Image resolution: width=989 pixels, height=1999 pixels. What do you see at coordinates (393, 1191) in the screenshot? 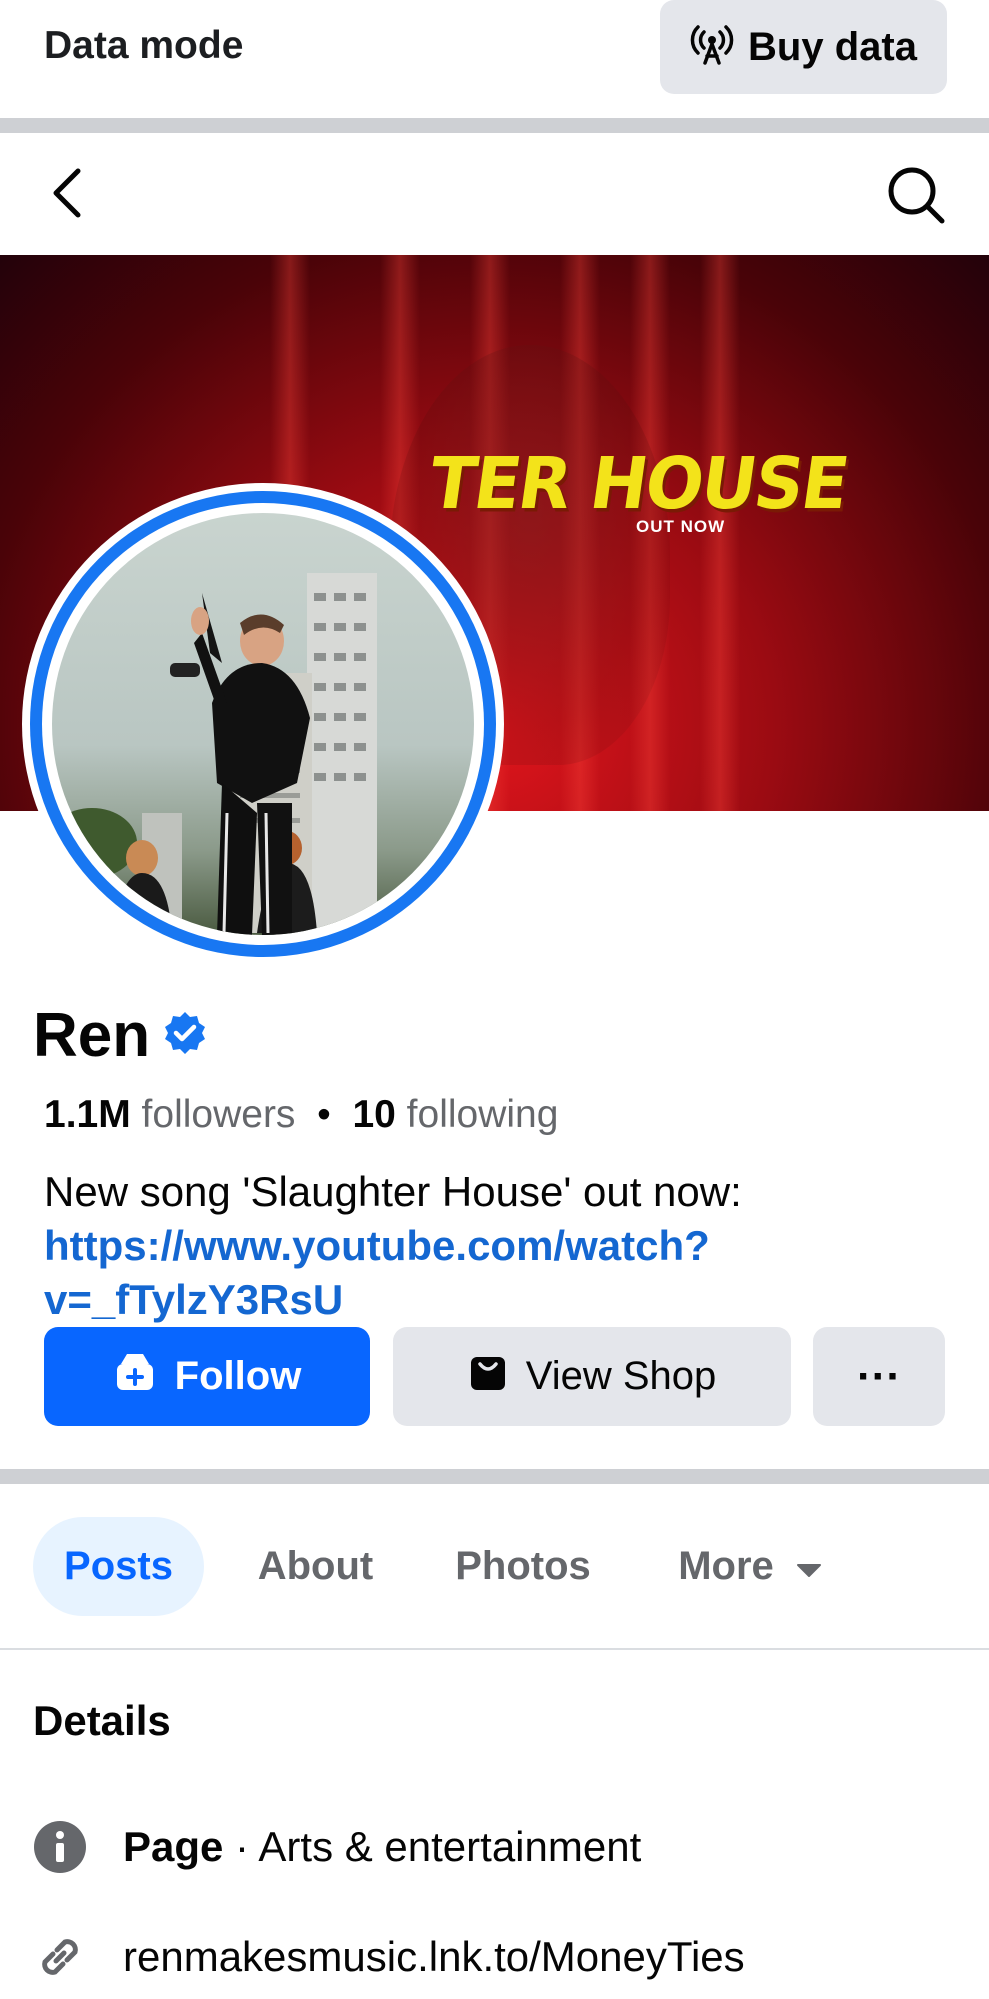
I see `bio-text: New song 'Slaughter House' out now:` at bounding box center [393, 1191].